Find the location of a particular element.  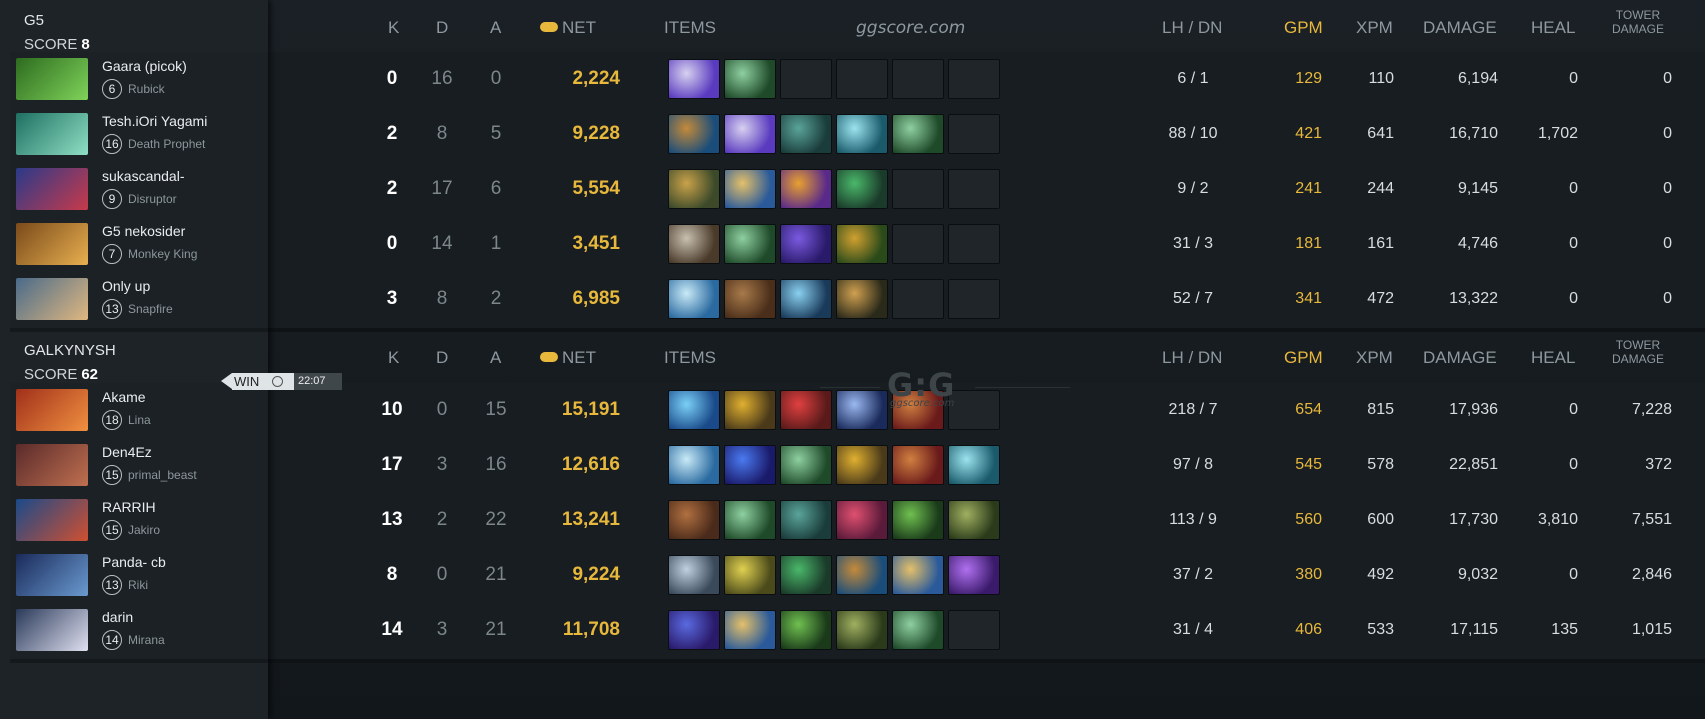

tower-damage-value: 0 is located at coordinates (1667, 243).